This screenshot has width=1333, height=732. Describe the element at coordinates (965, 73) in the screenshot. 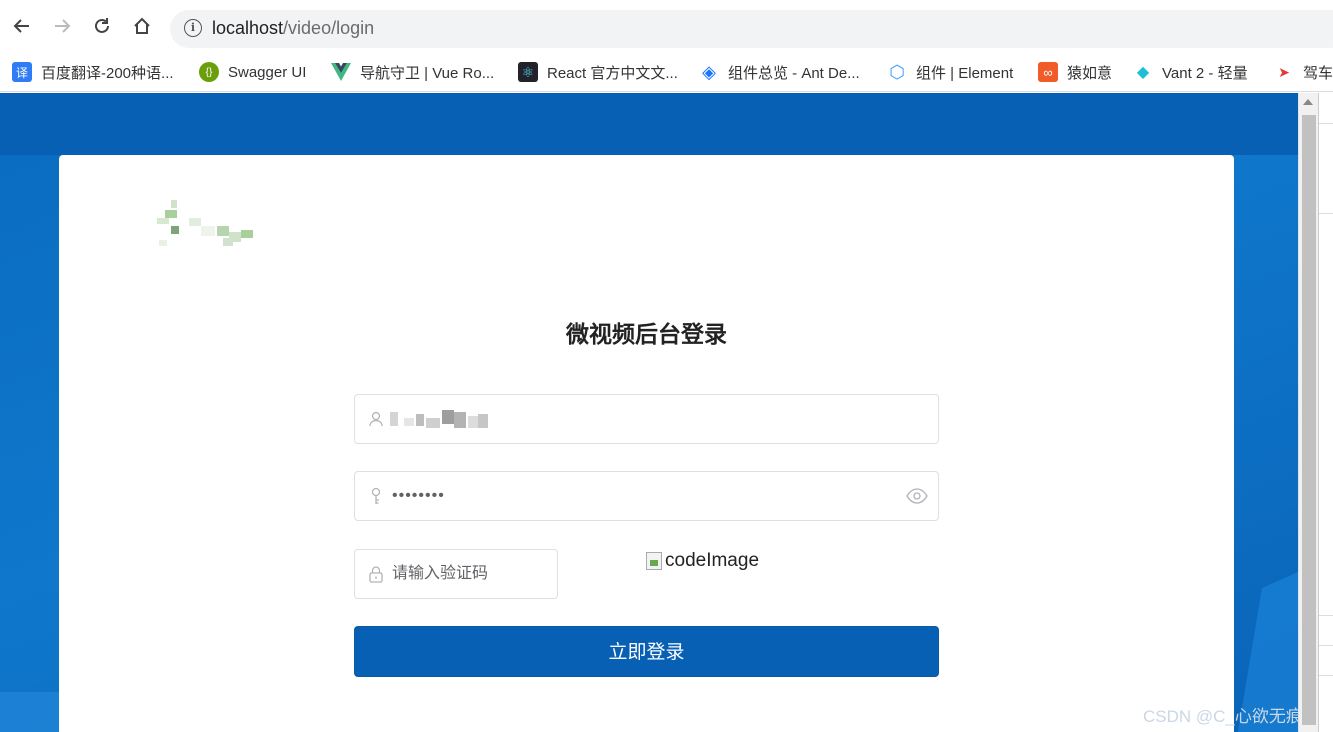

I see `bookmark-label: 组件 | Element` at that location.